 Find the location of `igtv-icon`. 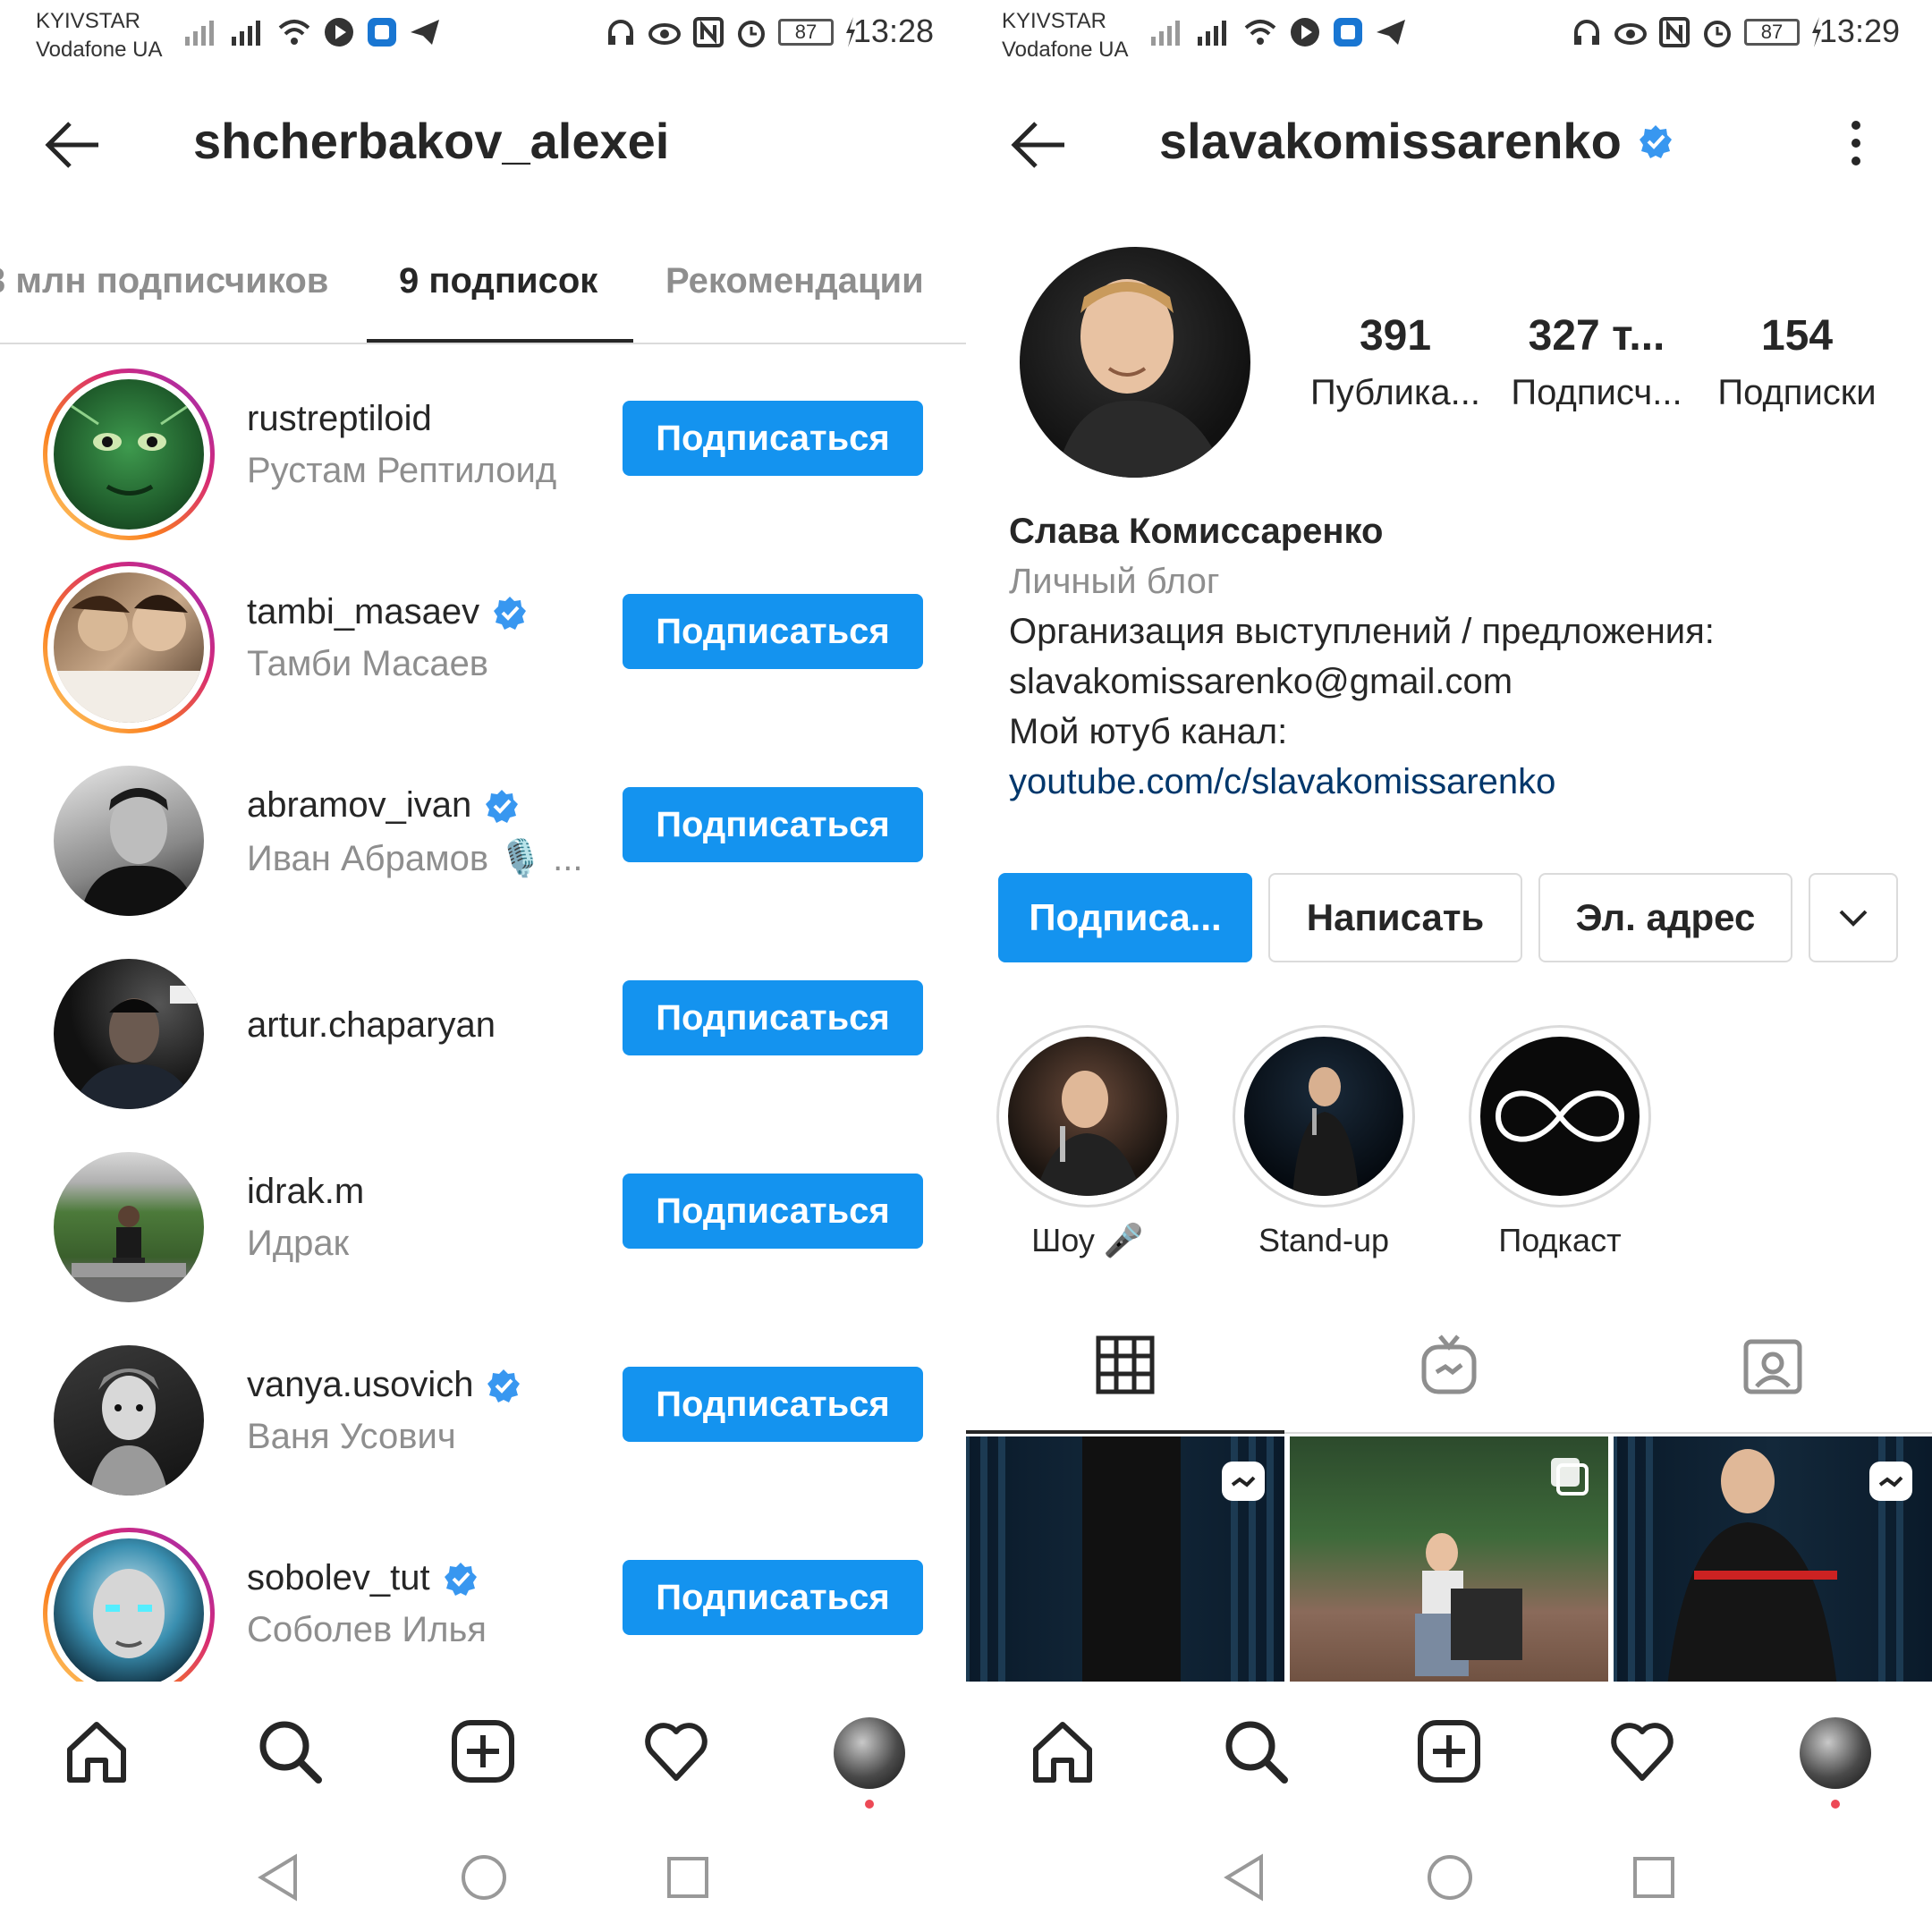

igtv-icon is located at coordinates (1449, 1365).